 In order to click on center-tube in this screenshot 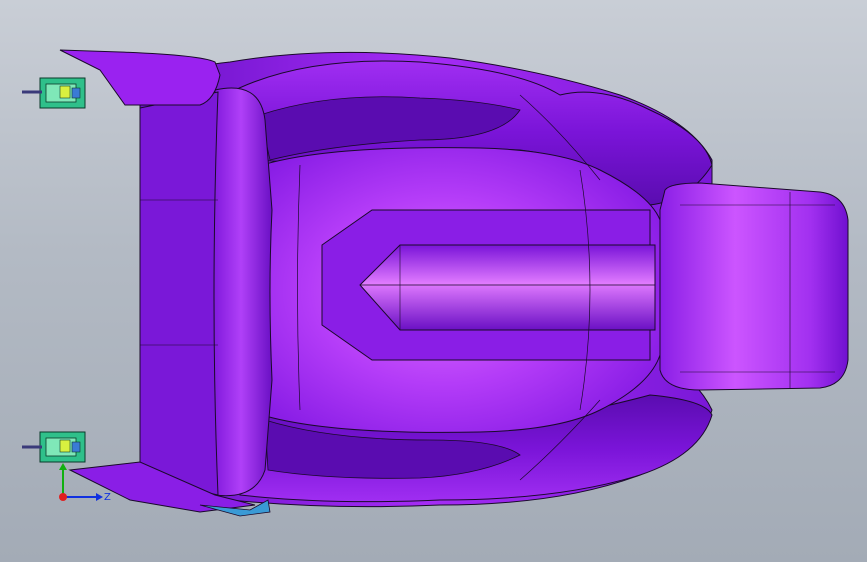, I will do `click(507, 287)`.